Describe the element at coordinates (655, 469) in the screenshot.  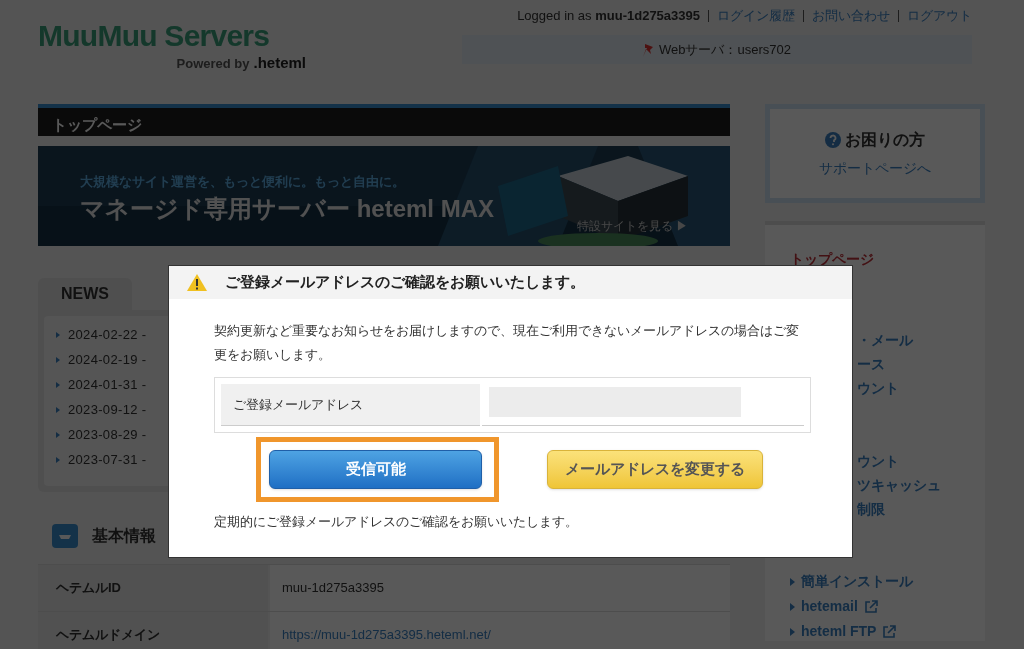
I see `change-email-button: メールアドレスを変更する` at that location.